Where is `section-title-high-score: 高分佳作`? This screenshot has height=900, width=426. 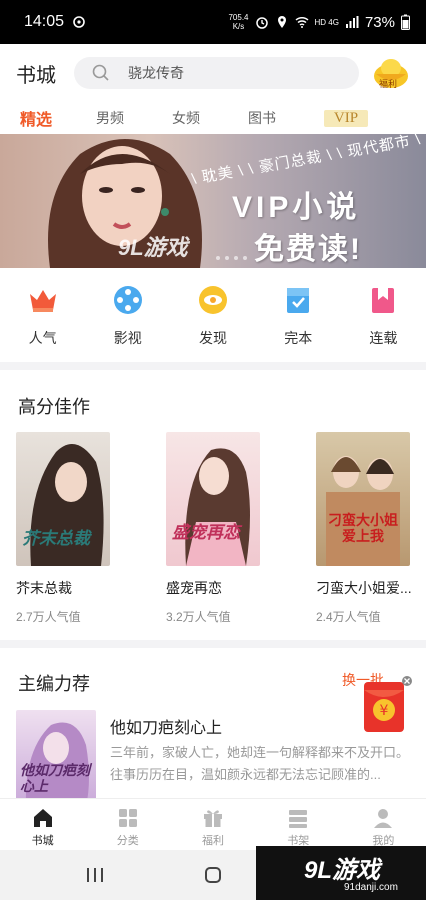 section-title-high-score: 高分佳作 is located at coordinates (54, 407).